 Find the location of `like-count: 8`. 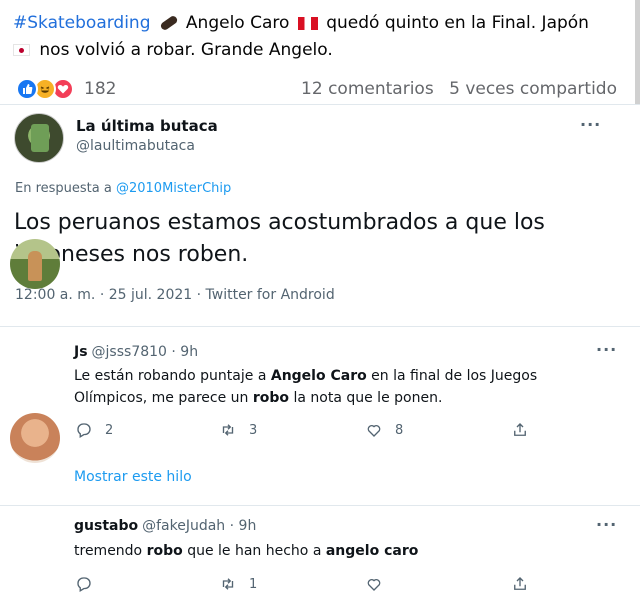

like-count: 8 is located at coordinates (399, 430).